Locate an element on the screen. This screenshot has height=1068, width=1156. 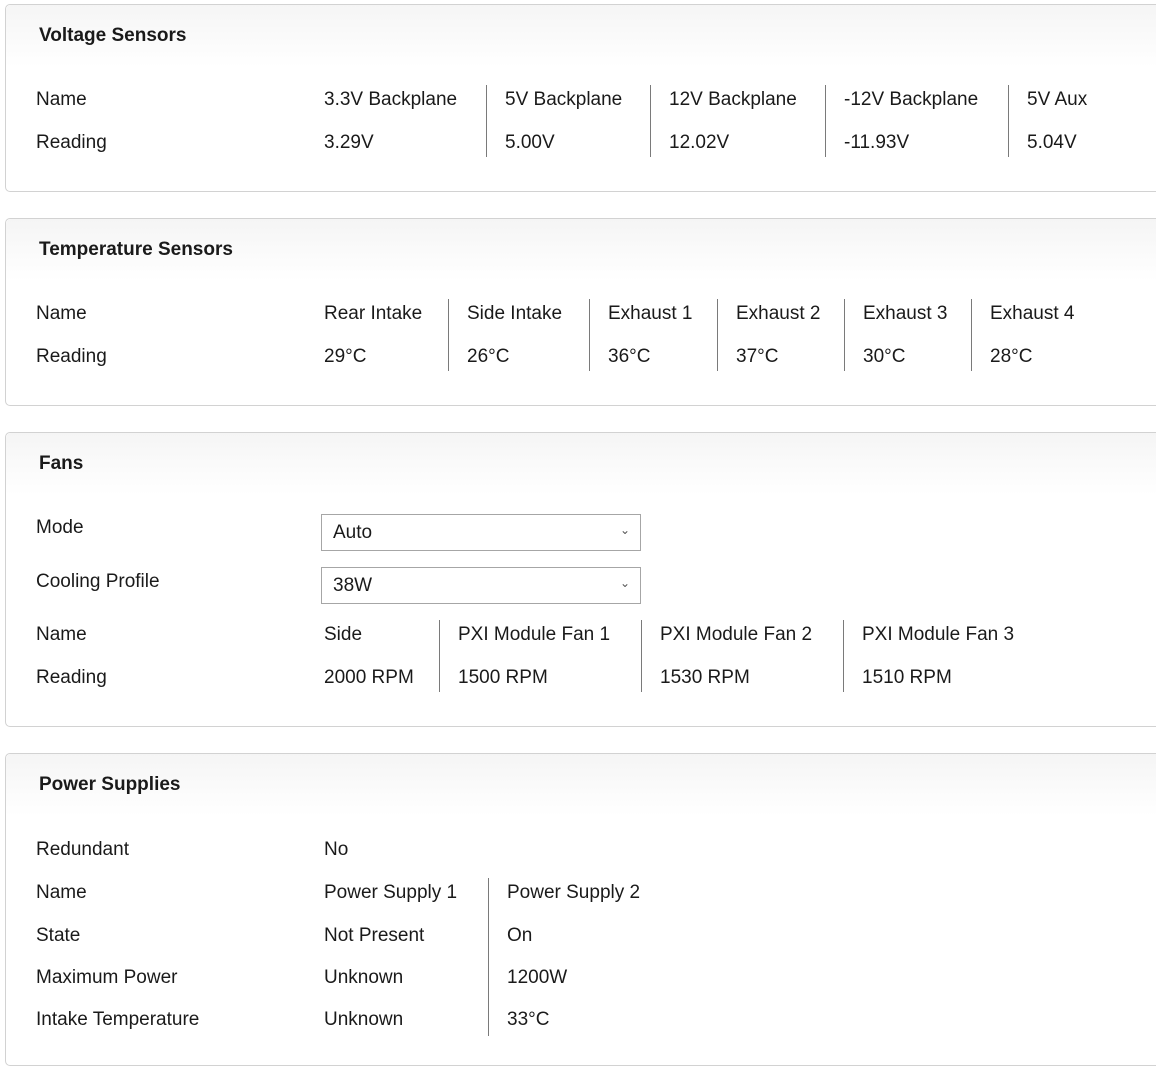
fan-name: PXI Module Fan 2 is located at coordinates (736, 634).